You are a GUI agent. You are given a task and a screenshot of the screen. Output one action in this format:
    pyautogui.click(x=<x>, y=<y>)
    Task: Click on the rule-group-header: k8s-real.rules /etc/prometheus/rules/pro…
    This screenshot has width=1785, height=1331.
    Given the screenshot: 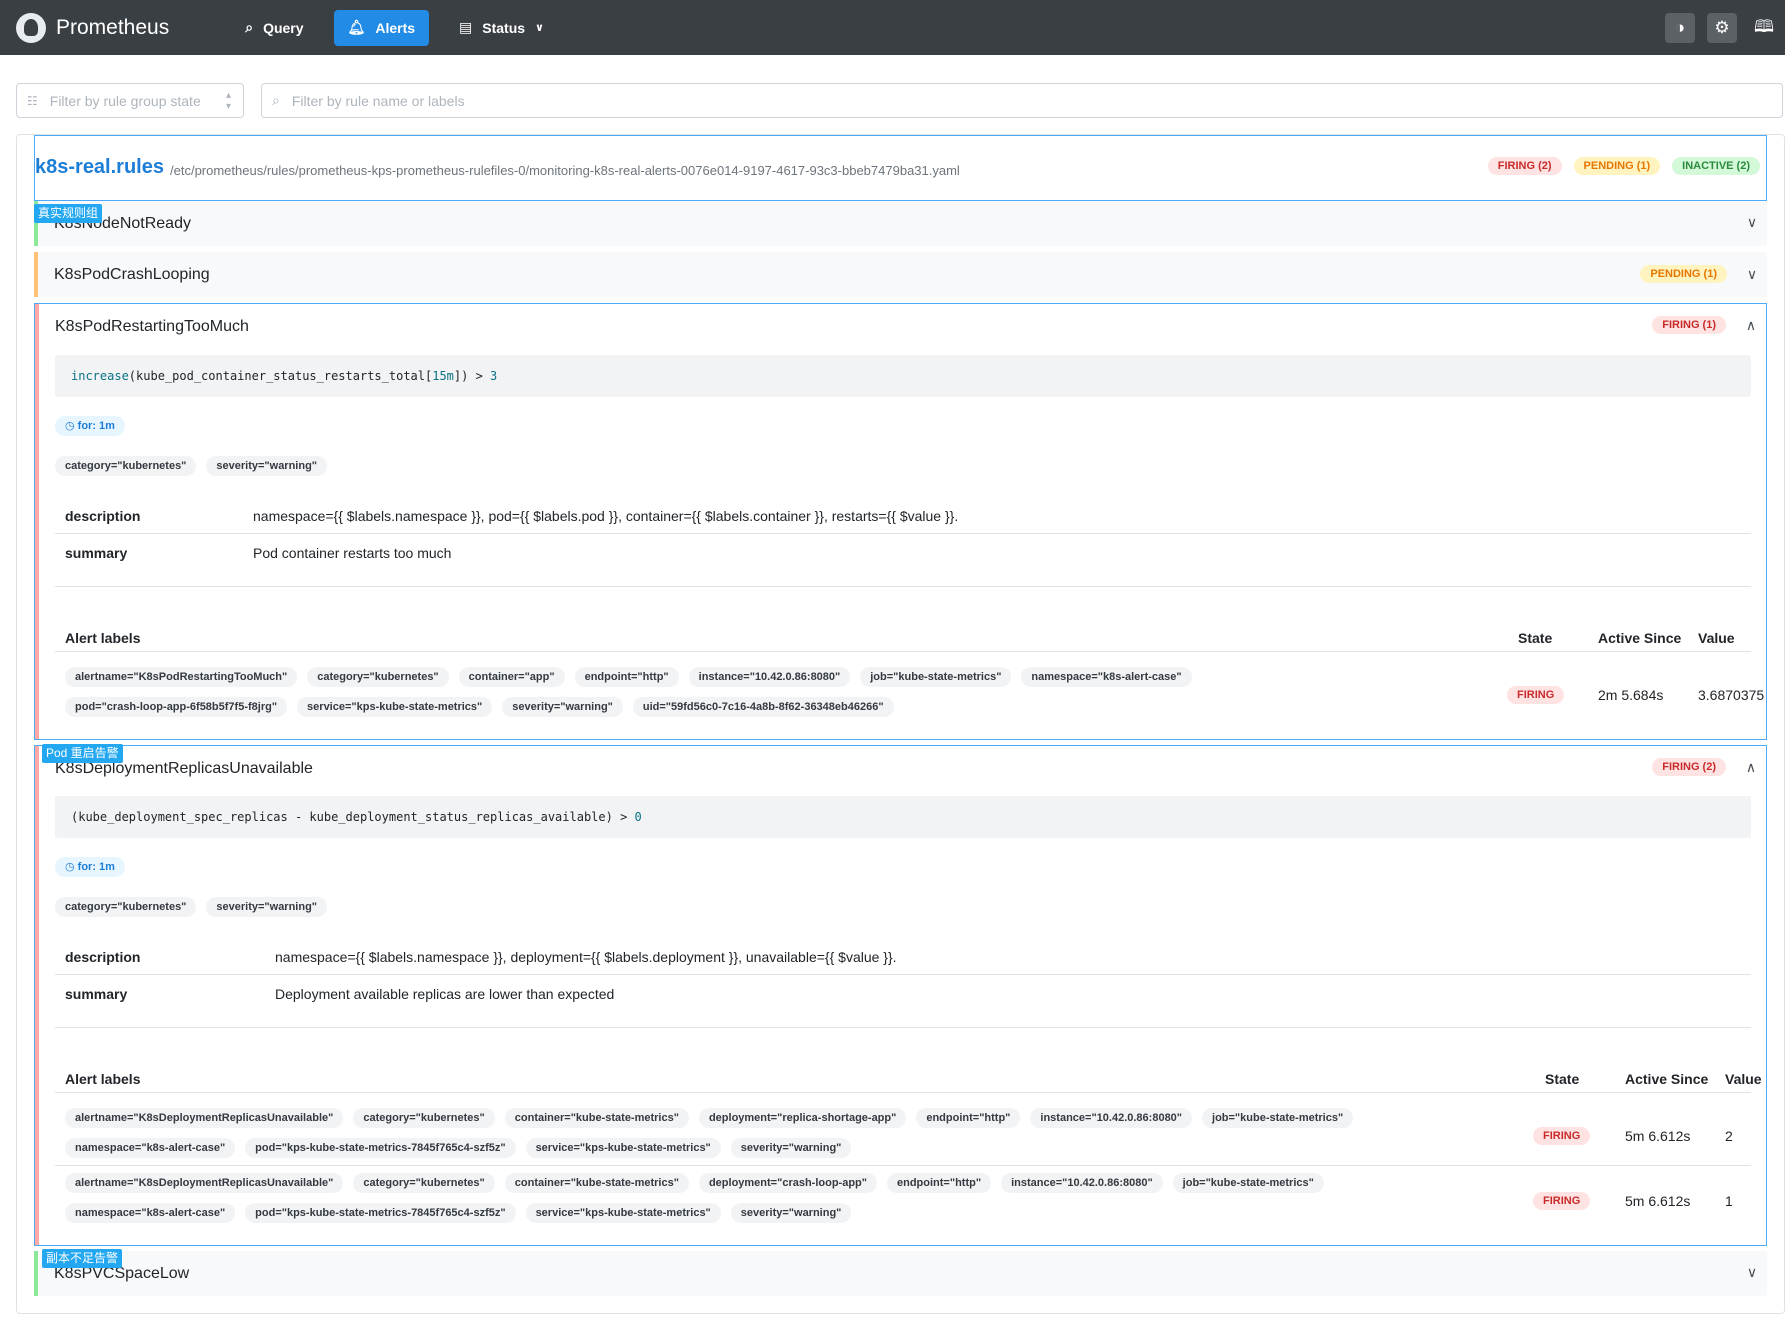 What is the action you would take?
    pyautogui.click(x=900, y=168)
    